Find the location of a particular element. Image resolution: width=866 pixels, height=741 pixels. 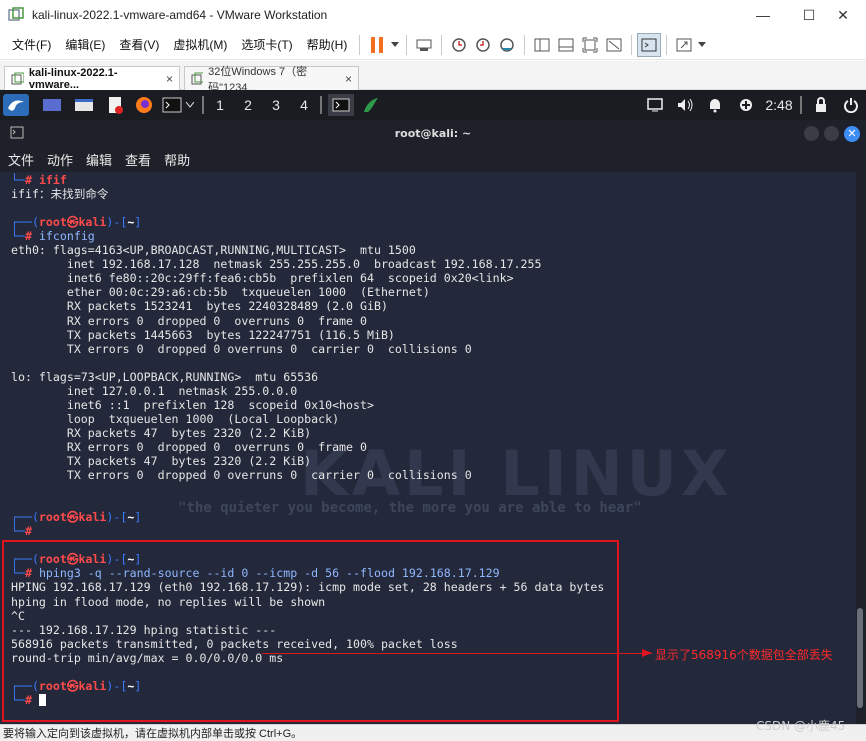

status-text: 要将输入定向到该虚拟机，请在虚拟机内部单击或按 Ctrl+G。 is located at coordinates (153, 734).